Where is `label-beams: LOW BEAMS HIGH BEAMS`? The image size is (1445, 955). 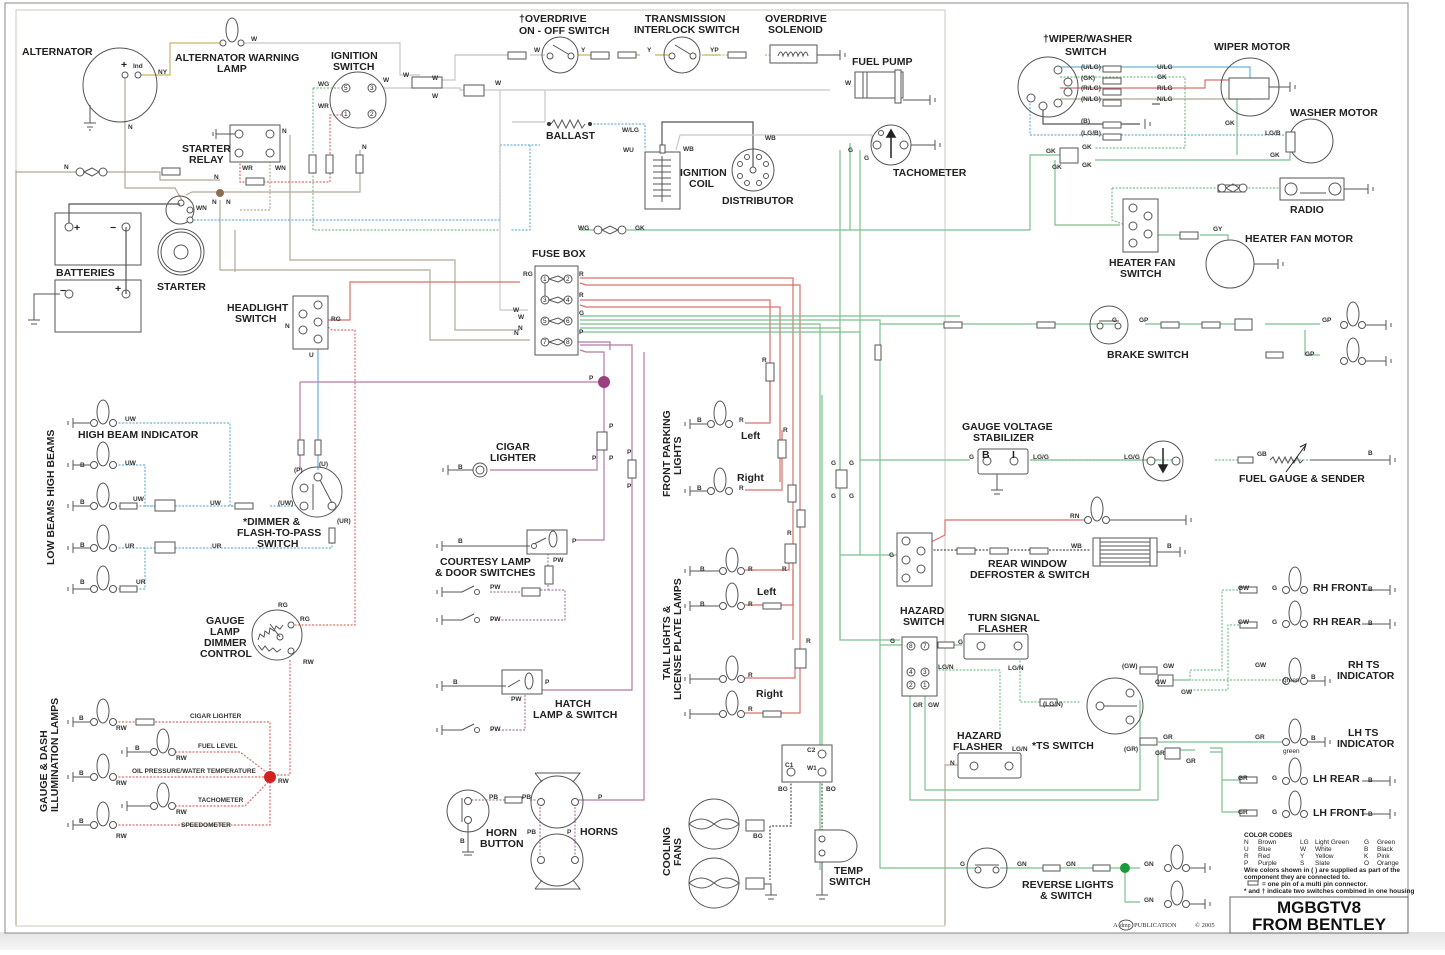
label-beams: LOW BEAMS HIGH BEAMS is located at coordinates (51, 497).